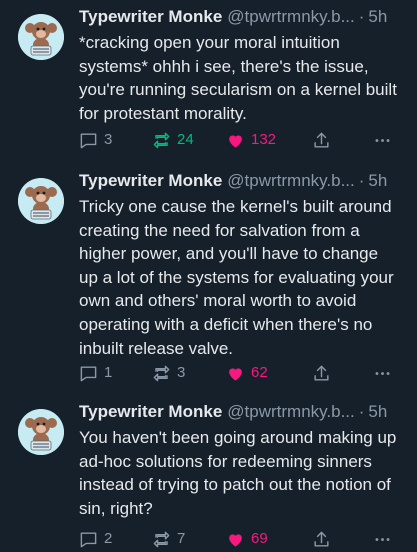 The width and height of the screenshot is (417, 552). I want to click on reply-count: 2, so click(108, 538).